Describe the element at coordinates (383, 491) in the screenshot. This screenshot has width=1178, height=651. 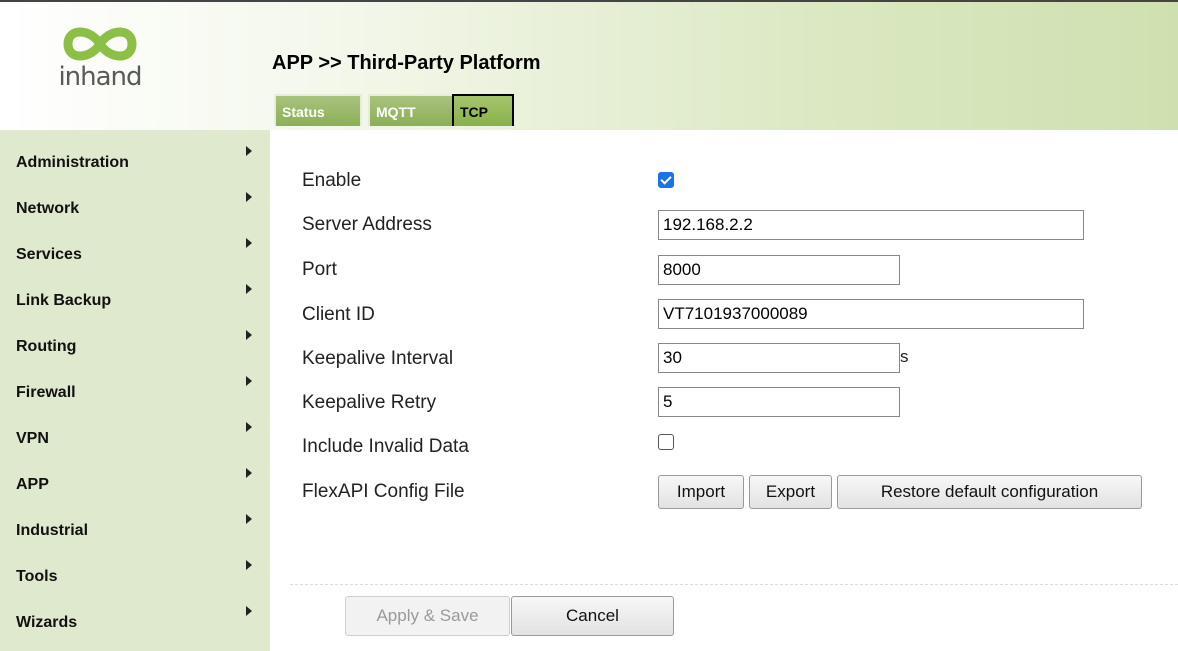
I see `flexapi-config-file-label: FlexAPI Config File` at that location.